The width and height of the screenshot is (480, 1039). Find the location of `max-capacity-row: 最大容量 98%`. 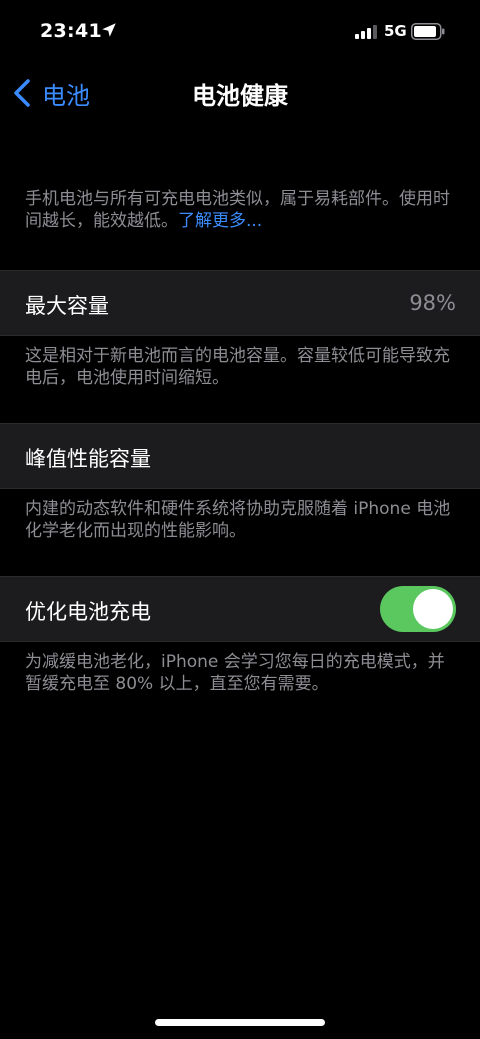

max-capacity-row: 最大容量 98% is located at coordinates (240, 303).